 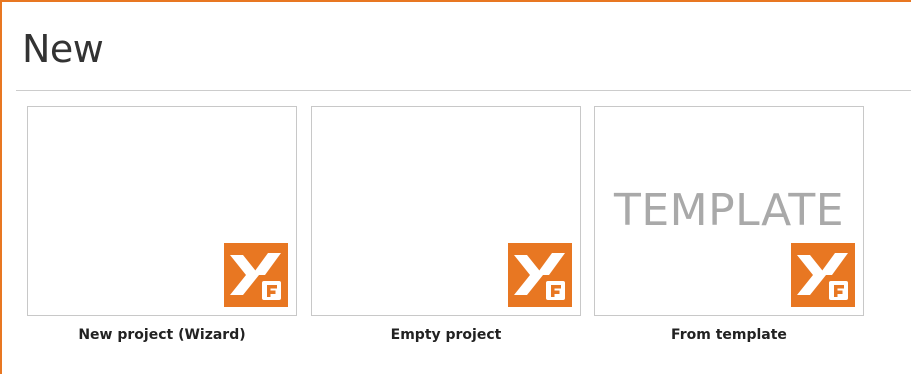 I want to click on empty-project-label: Empty project, so click(x=446, y=335).